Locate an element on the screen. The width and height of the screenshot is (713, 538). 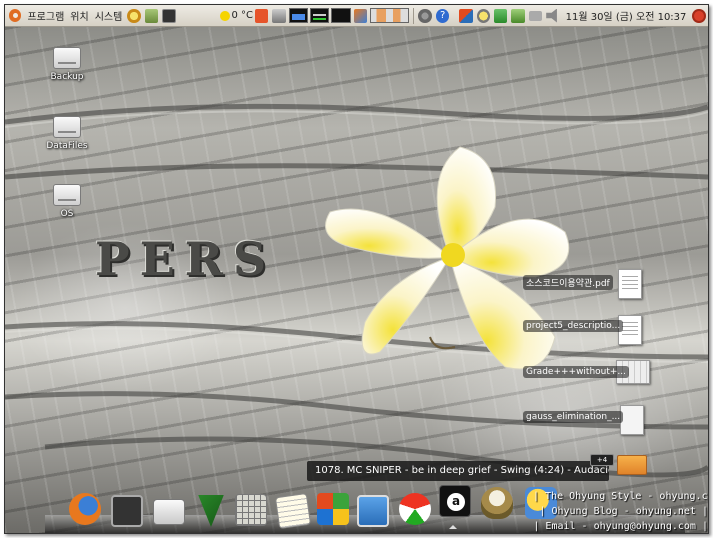
desktop-icon-datafiles: DataFiles is located at coordinates (67, 133).